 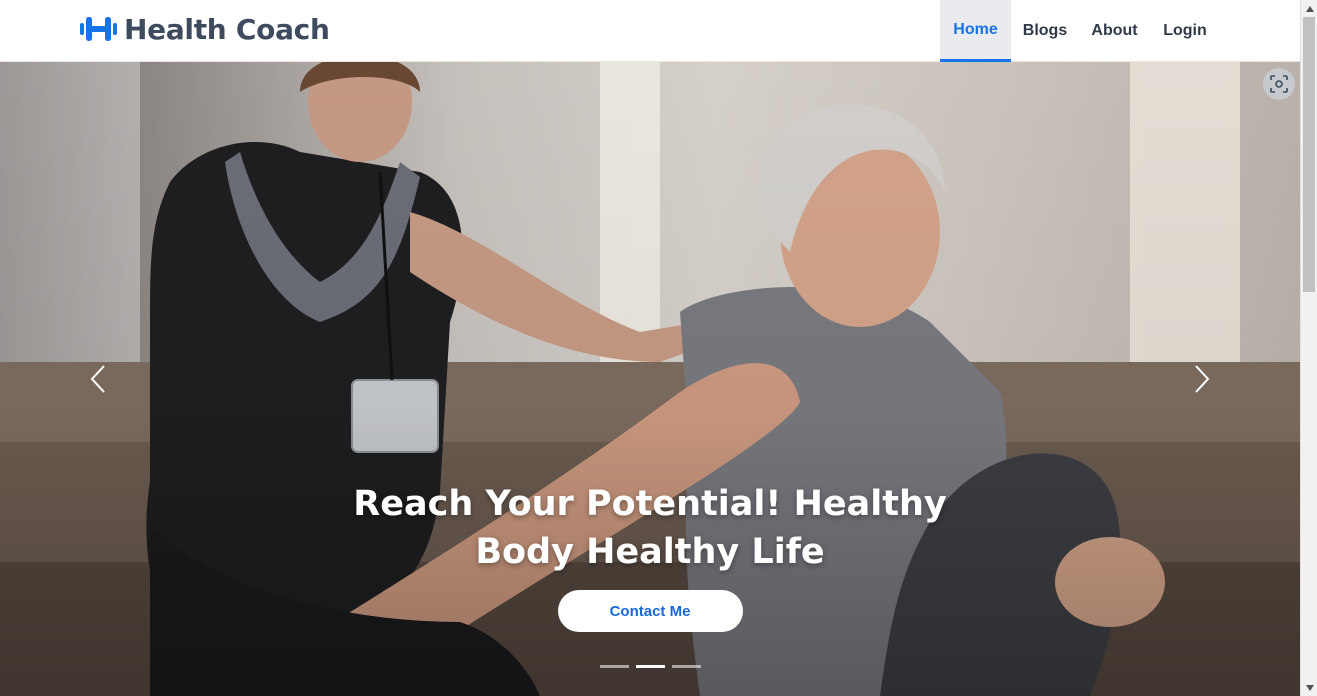 What do you see at coordinates (1114, 31) in the screenshot?
I see `nav-item-about: About` at bounding box center [1114, 31].